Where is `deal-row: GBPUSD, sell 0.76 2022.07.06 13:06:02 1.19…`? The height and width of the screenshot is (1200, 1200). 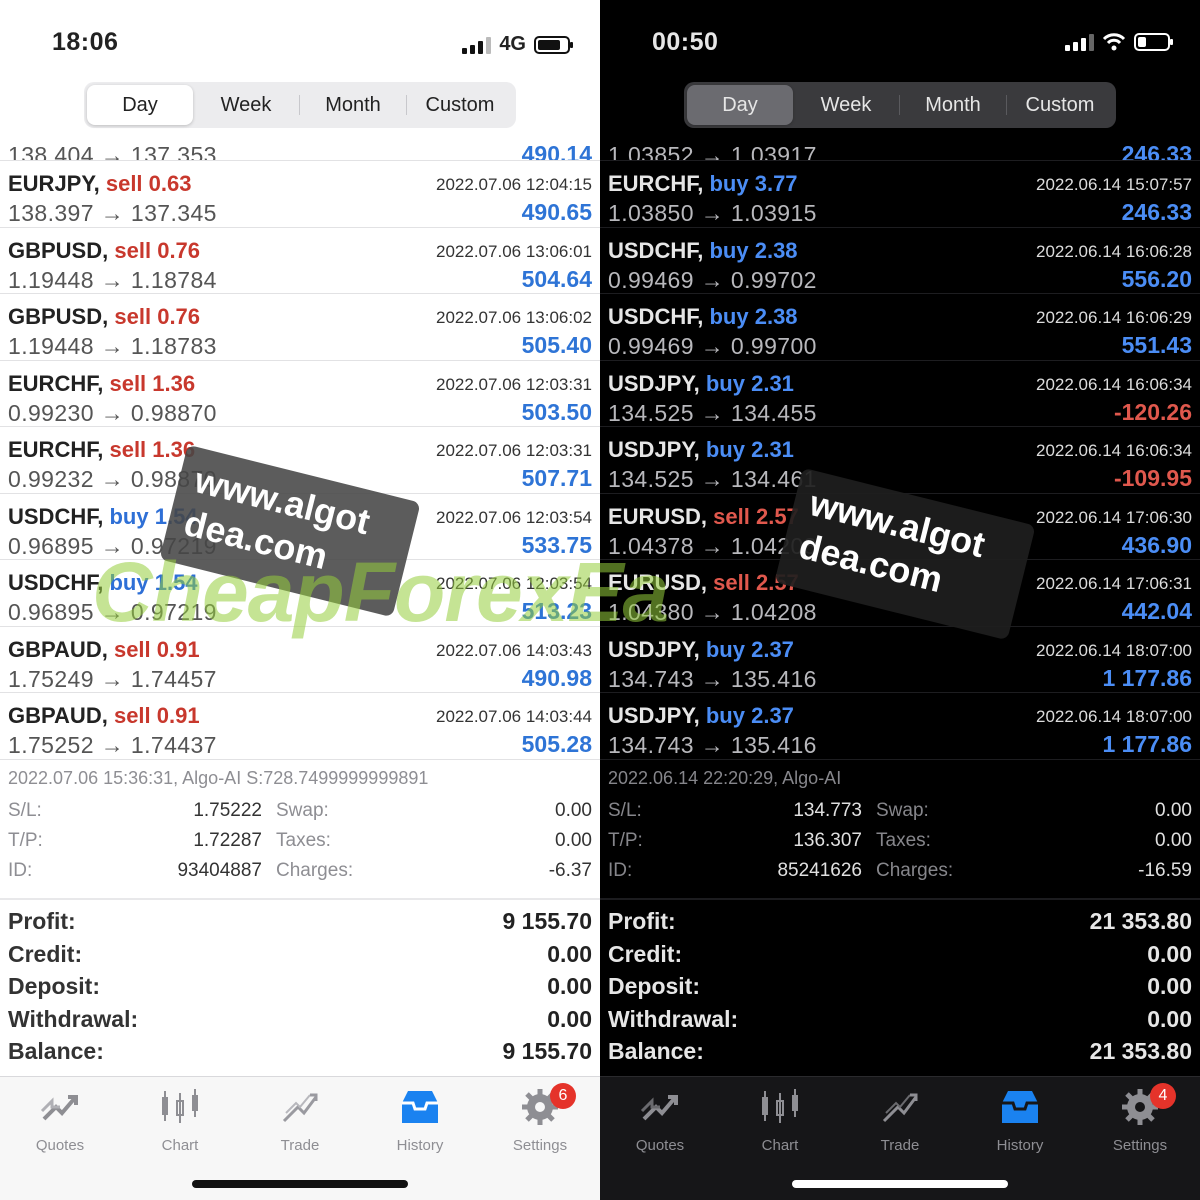 deal-row: GBPUSD, sell 0.76 2022.07.06 13:06:02 1.19… is located at coordinates (300, 327).